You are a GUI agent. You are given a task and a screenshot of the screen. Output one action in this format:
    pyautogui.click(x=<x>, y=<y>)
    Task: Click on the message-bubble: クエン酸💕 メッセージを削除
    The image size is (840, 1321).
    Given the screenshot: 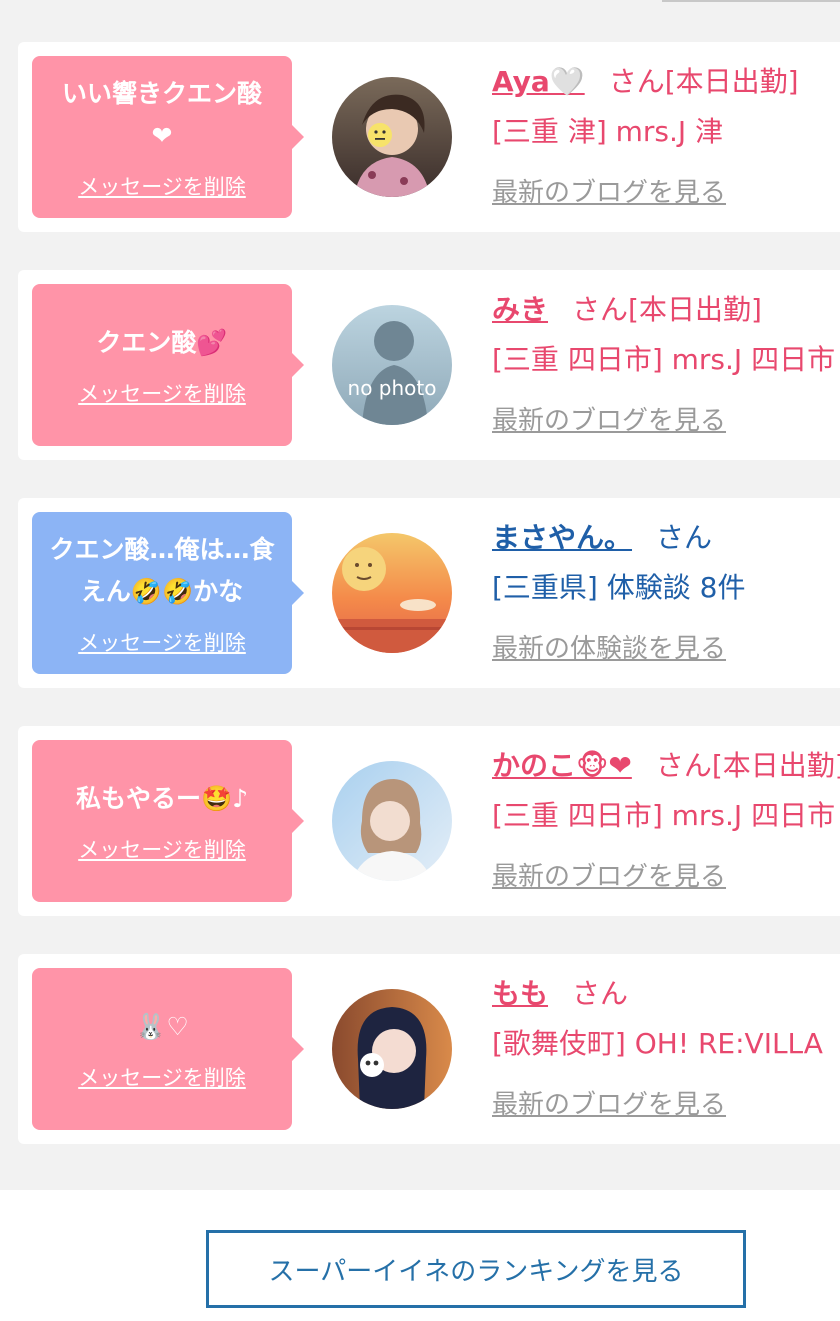 What is the action you would take?
    pyautogui.click(x=168, y=365)
    